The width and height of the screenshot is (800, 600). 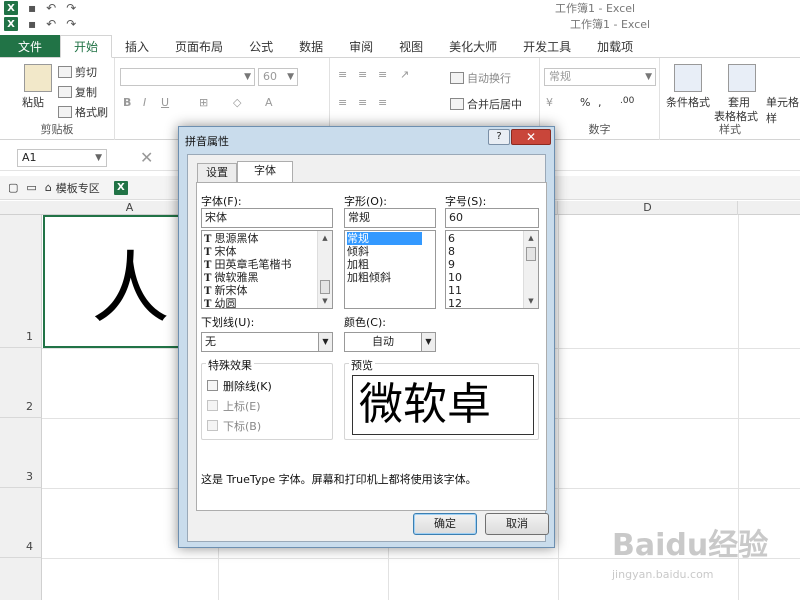 I want to click on tab-file: 文件, so click(x=30, y=46).